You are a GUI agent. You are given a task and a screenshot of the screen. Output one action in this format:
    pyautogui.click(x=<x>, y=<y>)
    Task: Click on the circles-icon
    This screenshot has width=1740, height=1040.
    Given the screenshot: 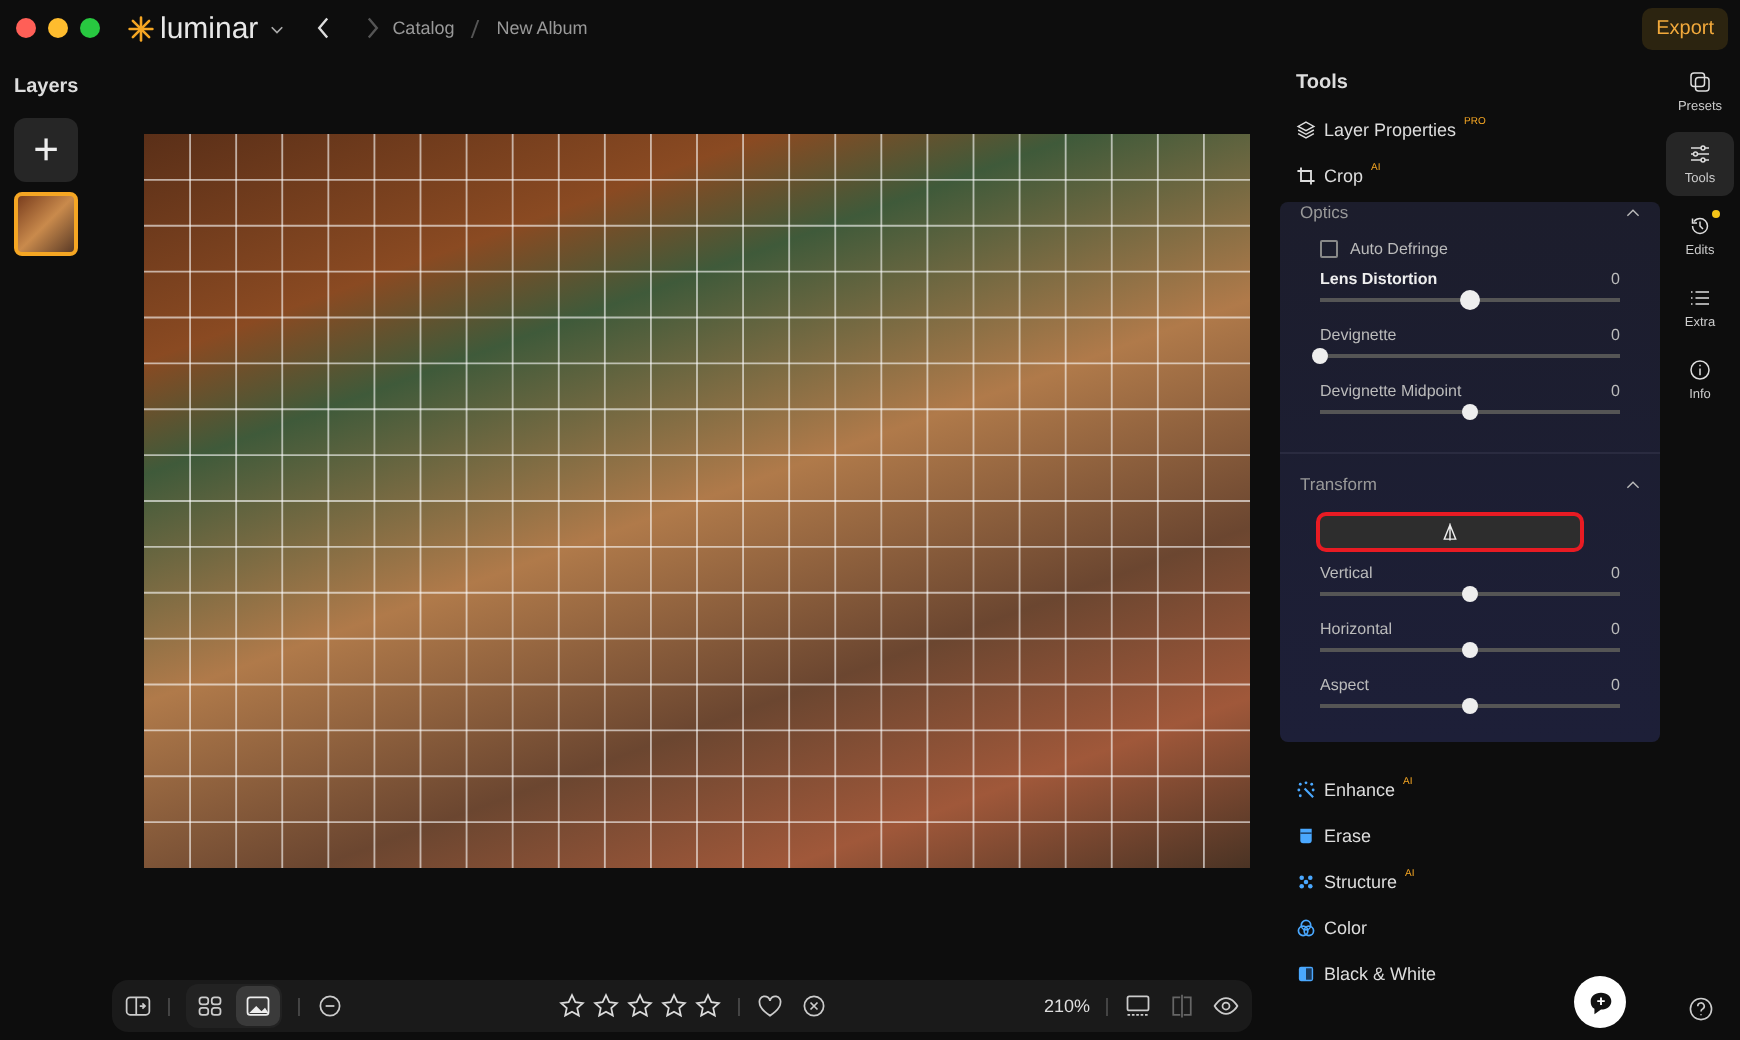 What is the action you would take?
    pyautogui.click(x=1306, y=927)
    